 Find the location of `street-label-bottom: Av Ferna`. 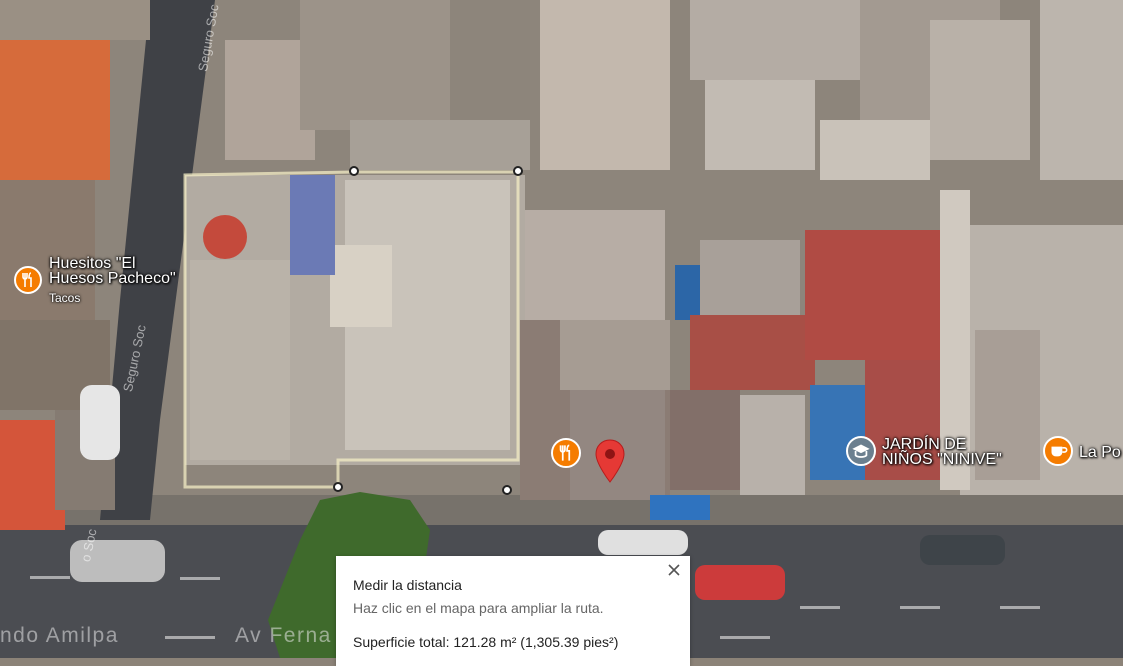

street-label-bottom: Av Ferna is located at coordinates (283, 635).